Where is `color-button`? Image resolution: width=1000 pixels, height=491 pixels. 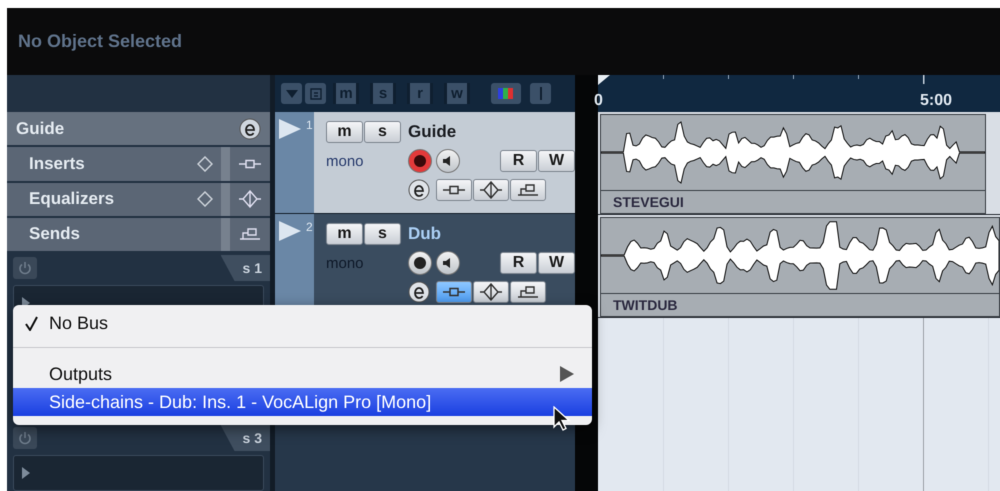
color-button is located at coordinates (506, 93).